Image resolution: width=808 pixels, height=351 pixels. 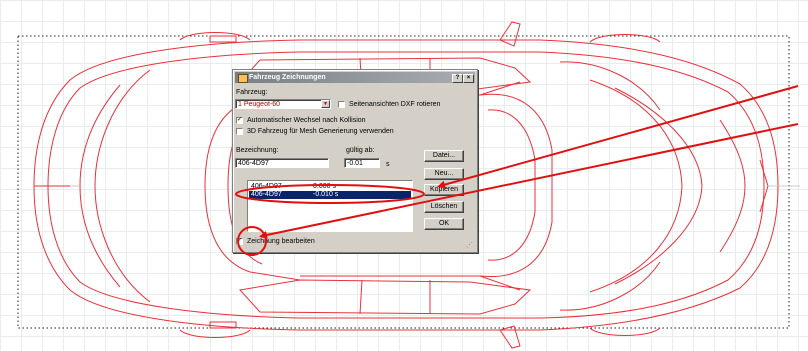 What do you see at coordinates (325, 104) in the screenshot?
I see `chevron-down-icon: ▼` at bounding box center [325, 104].